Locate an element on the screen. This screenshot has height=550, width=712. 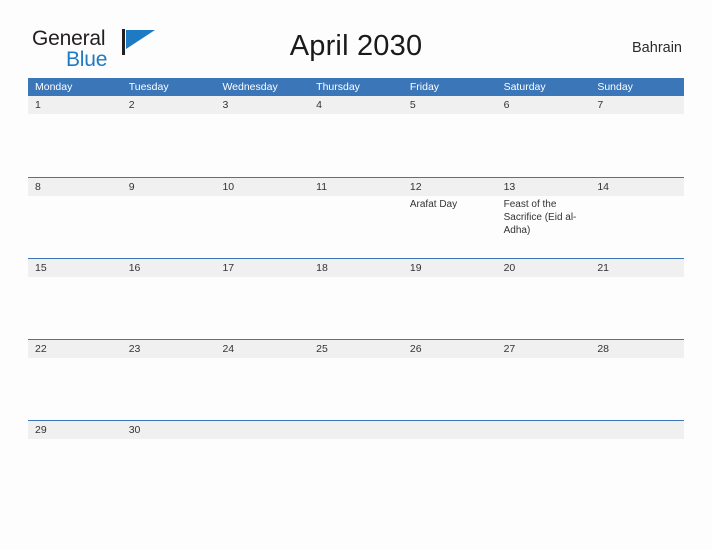
weekday-header-thursday: Thursday is located at coordinates (338, 87).